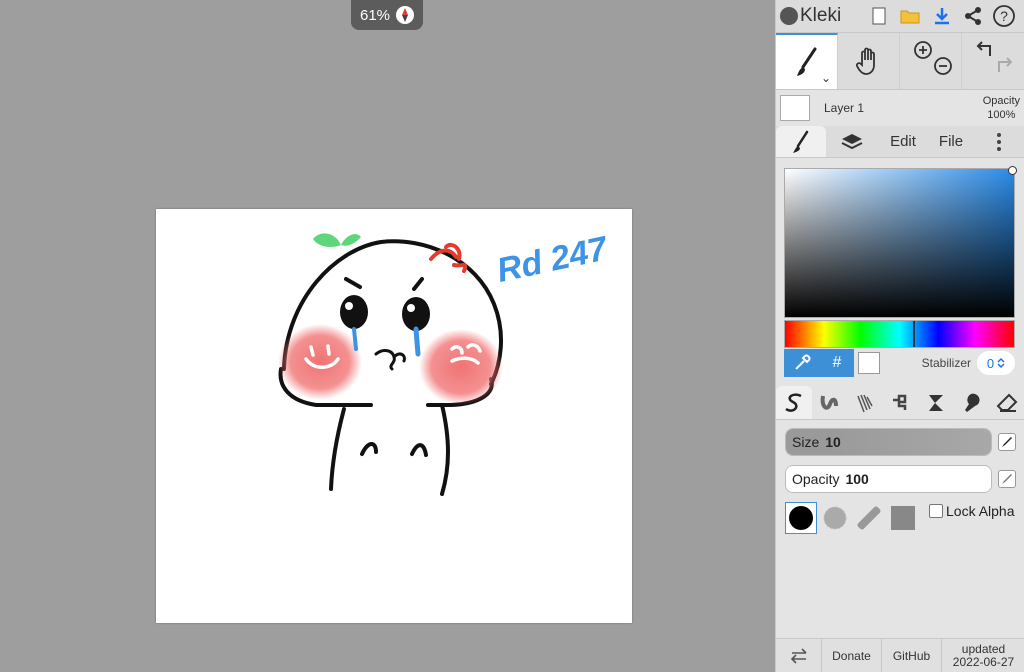  Describe the element at coordinates (1001, 363) in the screenshot. I see `select-arrows-icon` at that location.